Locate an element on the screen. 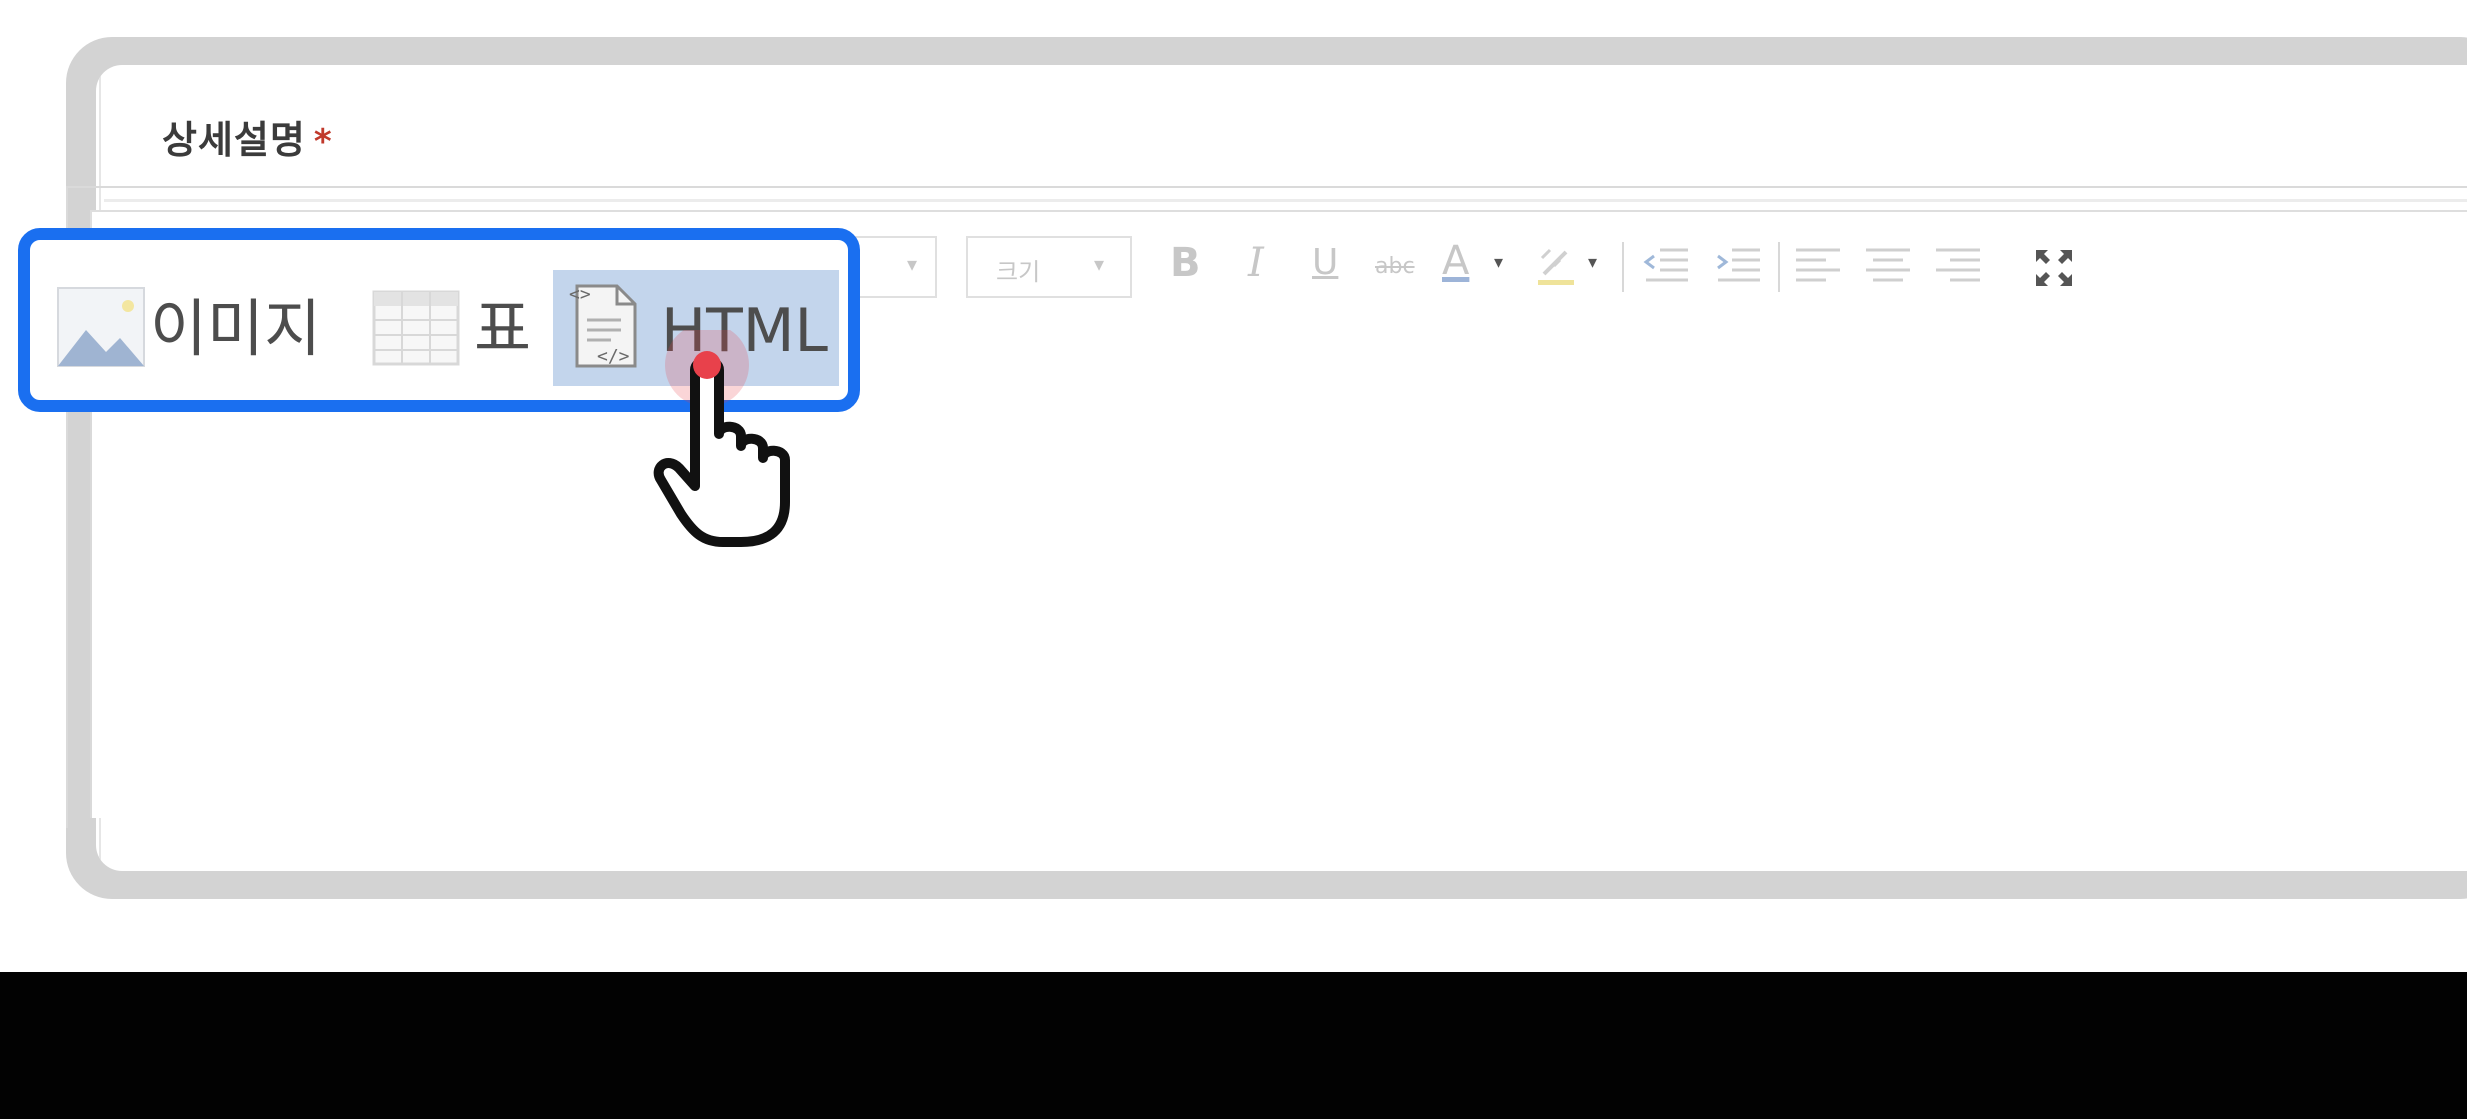 This screenshot has width=2467, height=1119. insert-image-label: 이미지 is located at coordinates (236, 328).